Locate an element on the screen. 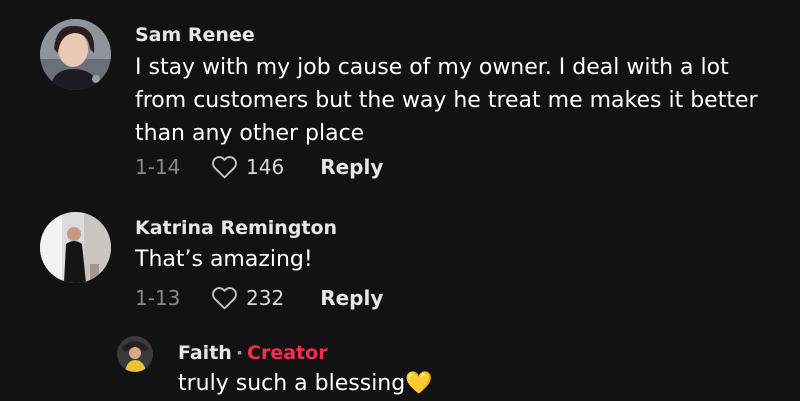 The height and width of the screenshot is (401, 800). like-button: 232 is located at coordinates (247, 298).